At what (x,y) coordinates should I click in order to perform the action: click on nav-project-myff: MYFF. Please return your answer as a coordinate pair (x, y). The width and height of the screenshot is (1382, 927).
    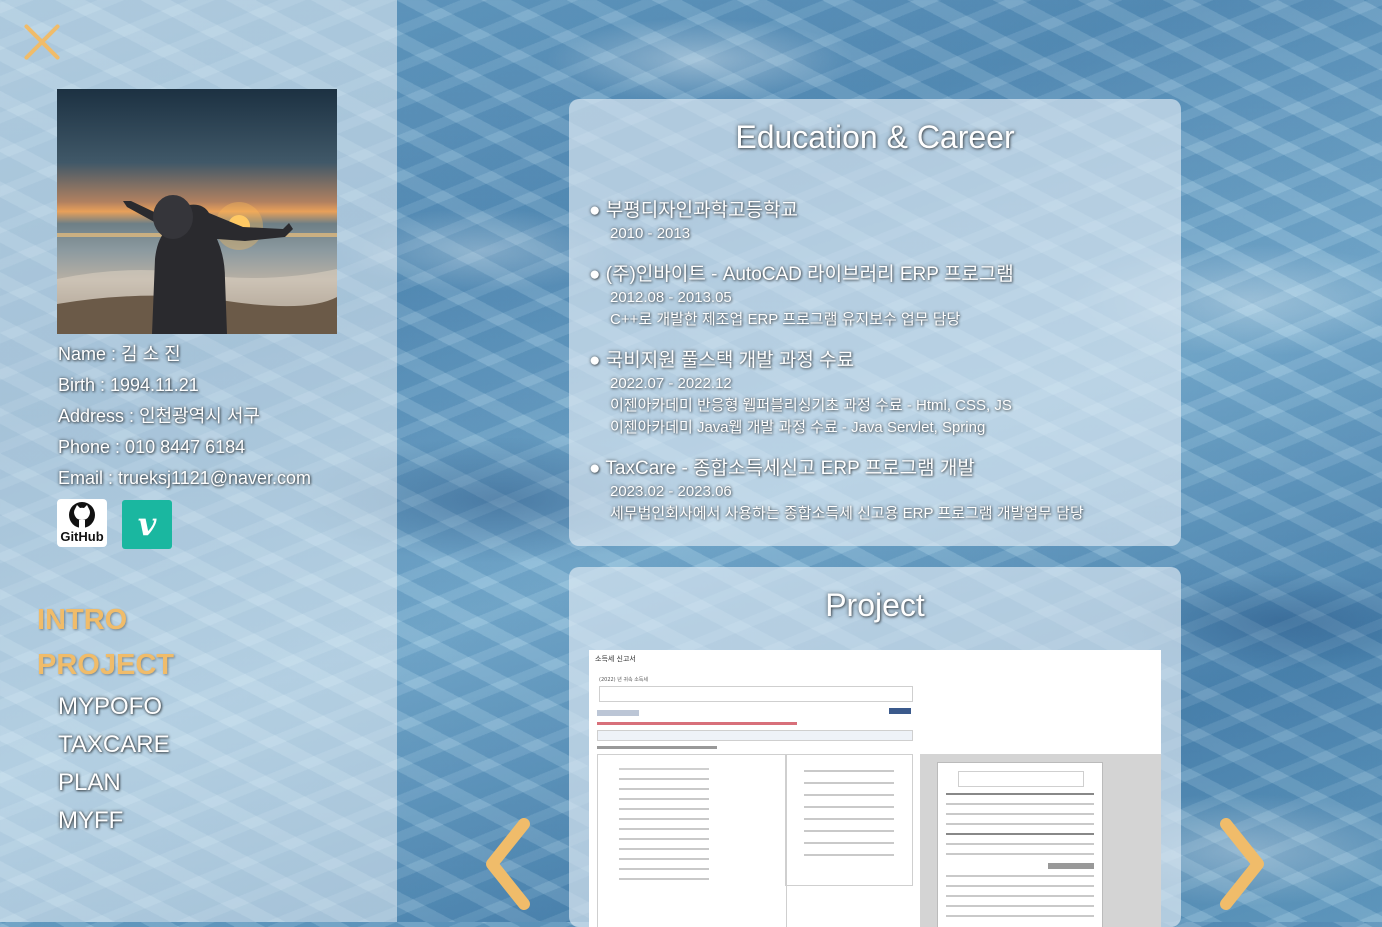
    Looking at the image, I should click on (116, 823).